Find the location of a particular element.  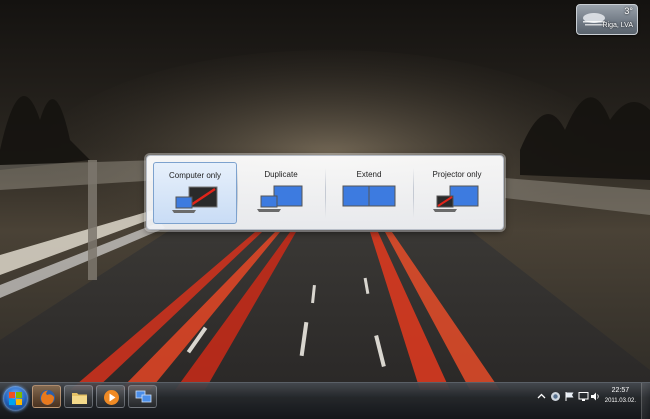

duplicate-icon is located at coordinates (280, 198).